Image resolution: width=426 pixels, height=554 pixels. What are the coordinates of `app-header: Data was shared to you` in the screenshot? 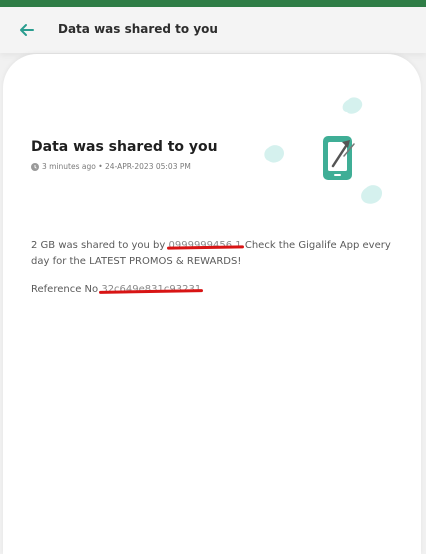 It's located at (213, 30).